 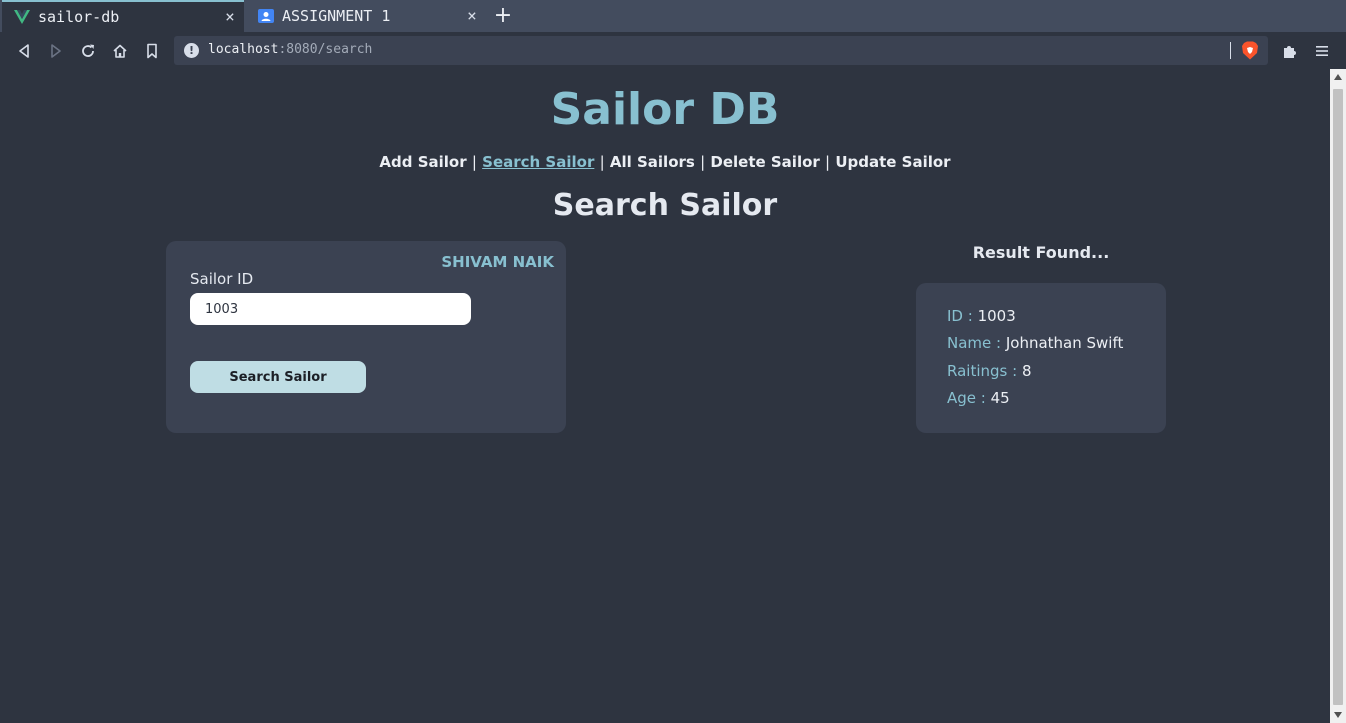 I want to click on result-key: Name :, so click(x=974, y=343).